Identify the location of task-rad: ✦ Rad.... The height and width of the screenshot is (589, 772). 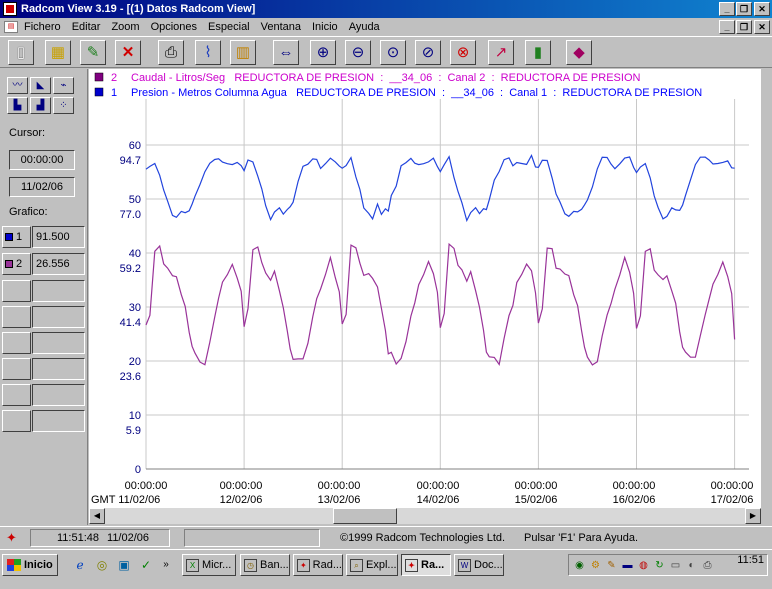
(318, 565).